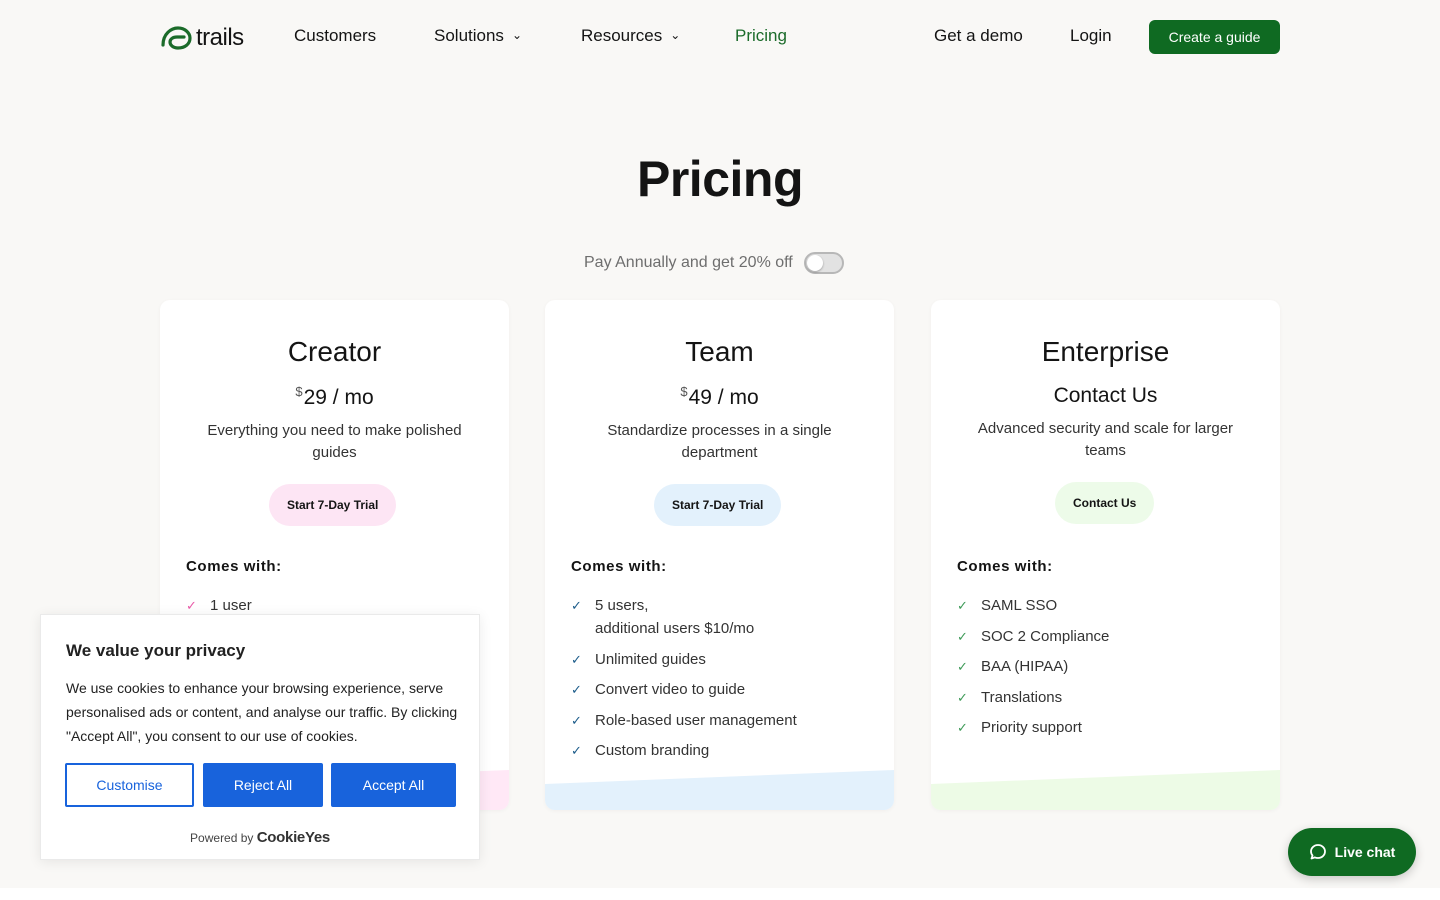 The width and height of the screenshot is (1440, 900). What do you see at coordinates (622, 35) in the screenshot?
I see `nav-resources-label: Resources` at bounding box center [622, 35].